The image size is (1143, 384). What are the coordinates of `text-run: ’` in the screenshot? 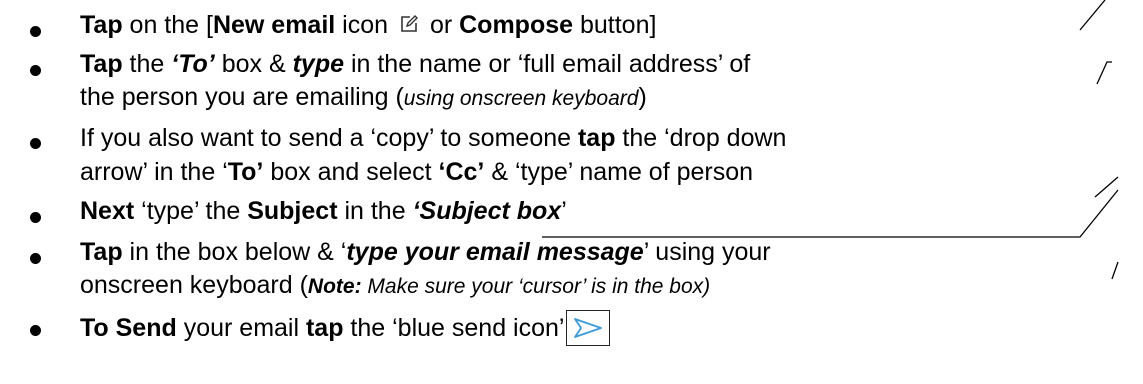 It's located at (564, 211).